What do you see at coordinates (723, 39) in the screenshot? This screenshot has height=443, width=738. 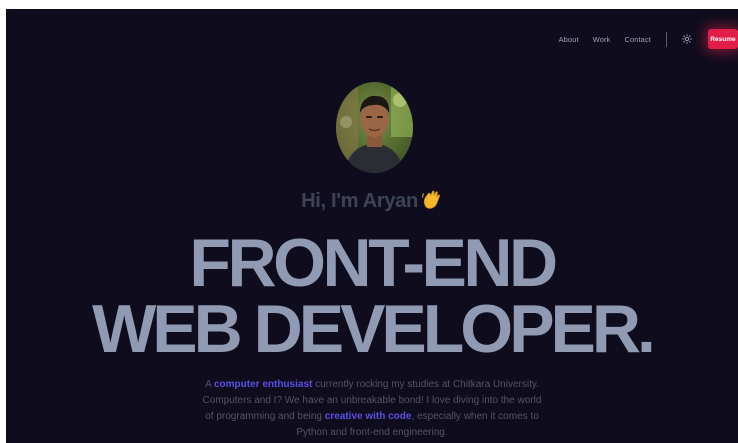 I see `resume-button: Resume` at bounding box center [723, 39].